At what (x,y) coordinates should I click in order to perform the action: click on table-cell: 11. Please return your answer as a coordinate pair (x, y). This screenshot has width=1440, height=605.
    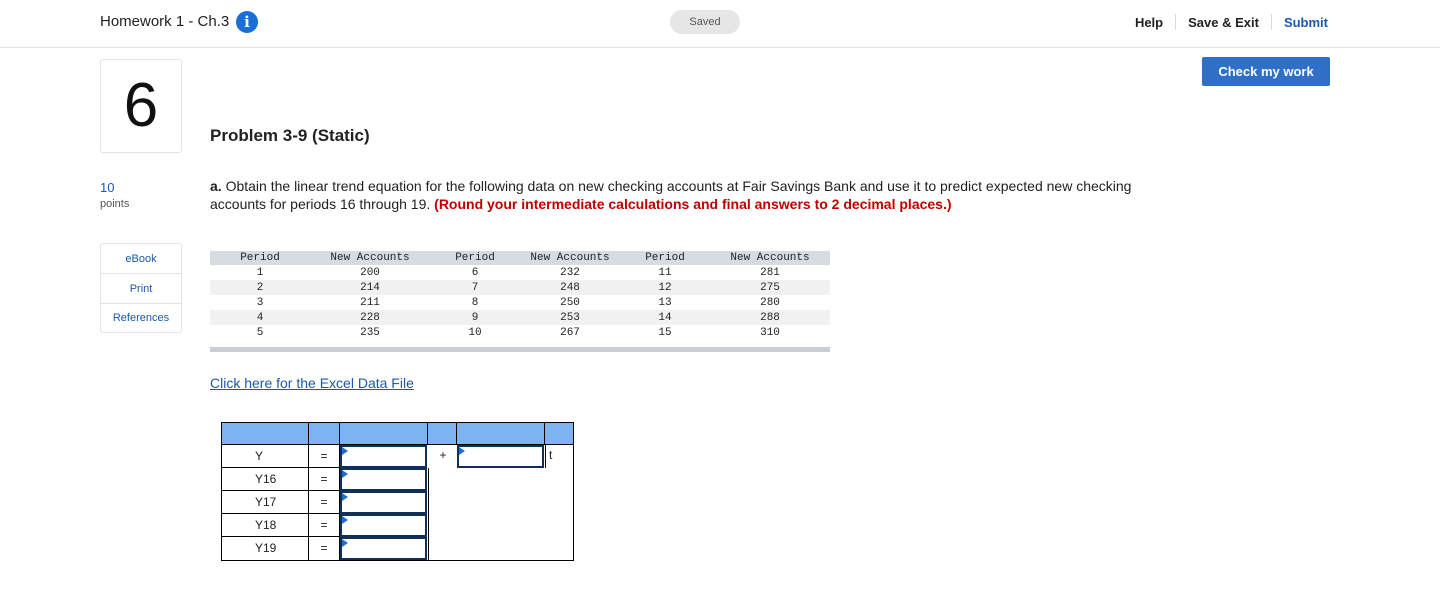
    Looking at the image, I should click on (665, 272).